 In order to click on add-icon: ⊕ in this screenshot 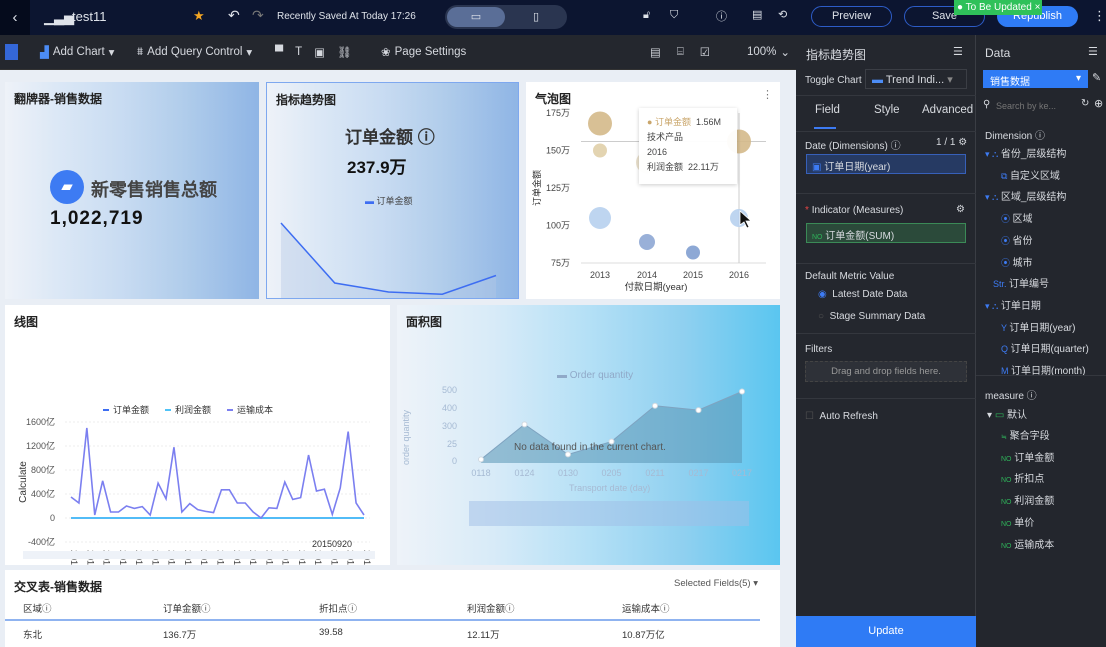, I will do `click(1098, 103)`.